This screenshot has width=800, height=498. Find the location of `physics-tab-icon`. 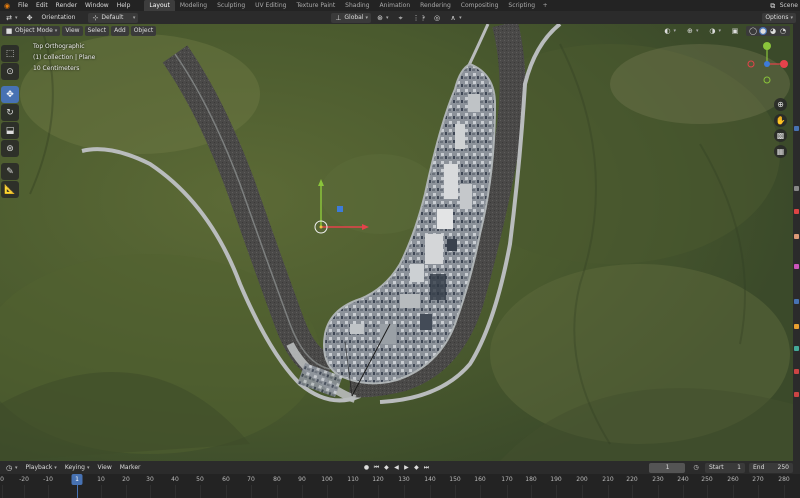

physics-tab-icon is located at coordinates (796, 371).